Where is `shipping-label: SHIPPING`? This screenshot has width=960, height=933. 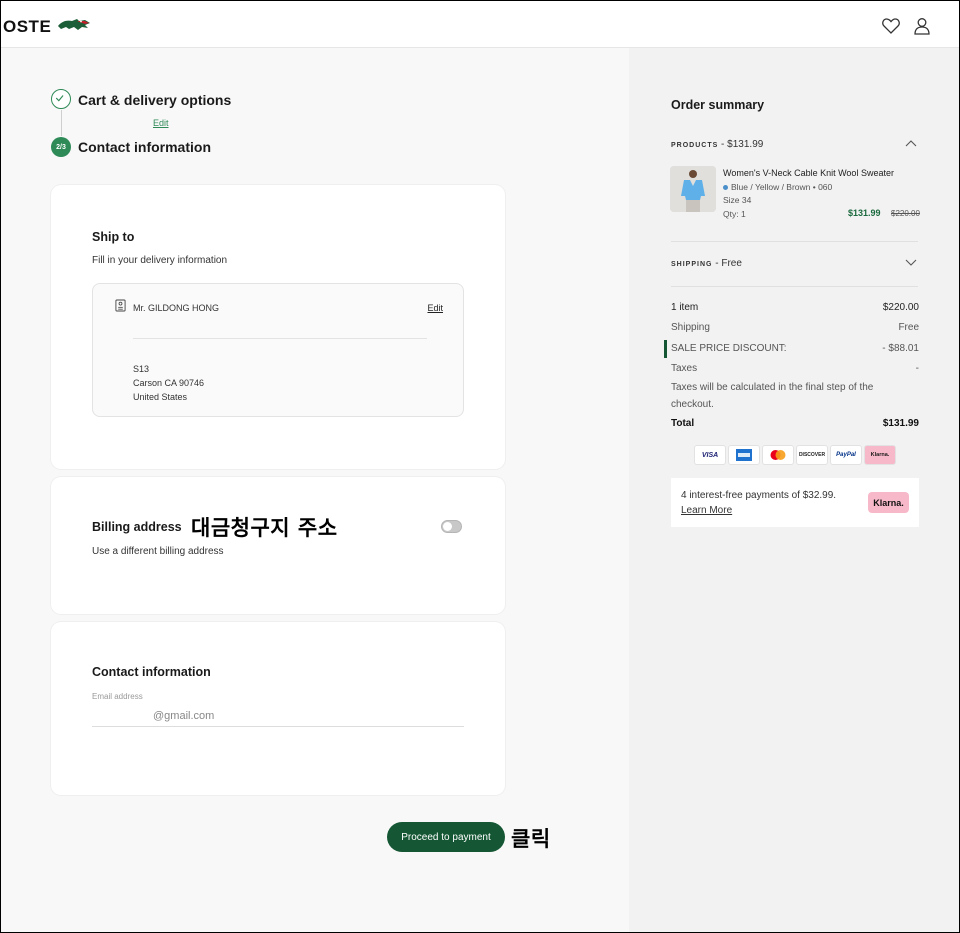 shipping-label: SHIPPING is located at coordinates (692, 264).